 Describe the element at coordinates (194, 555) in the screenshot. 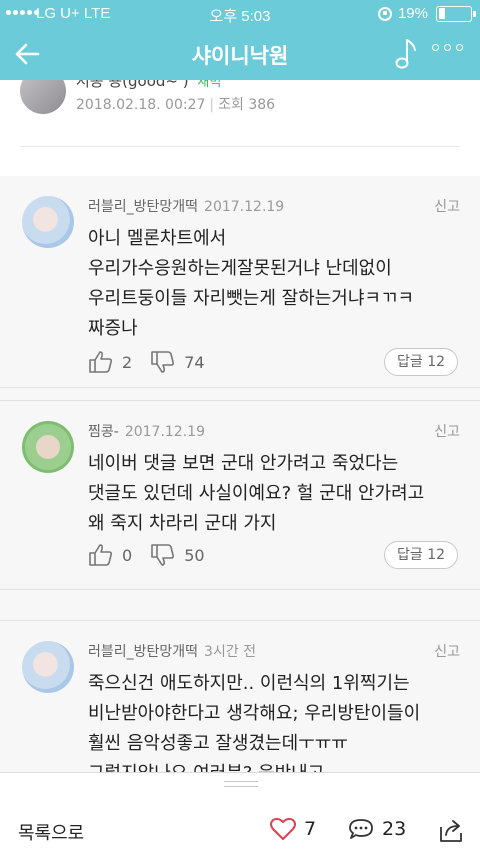

I see `dislike-count: 50` at that location.